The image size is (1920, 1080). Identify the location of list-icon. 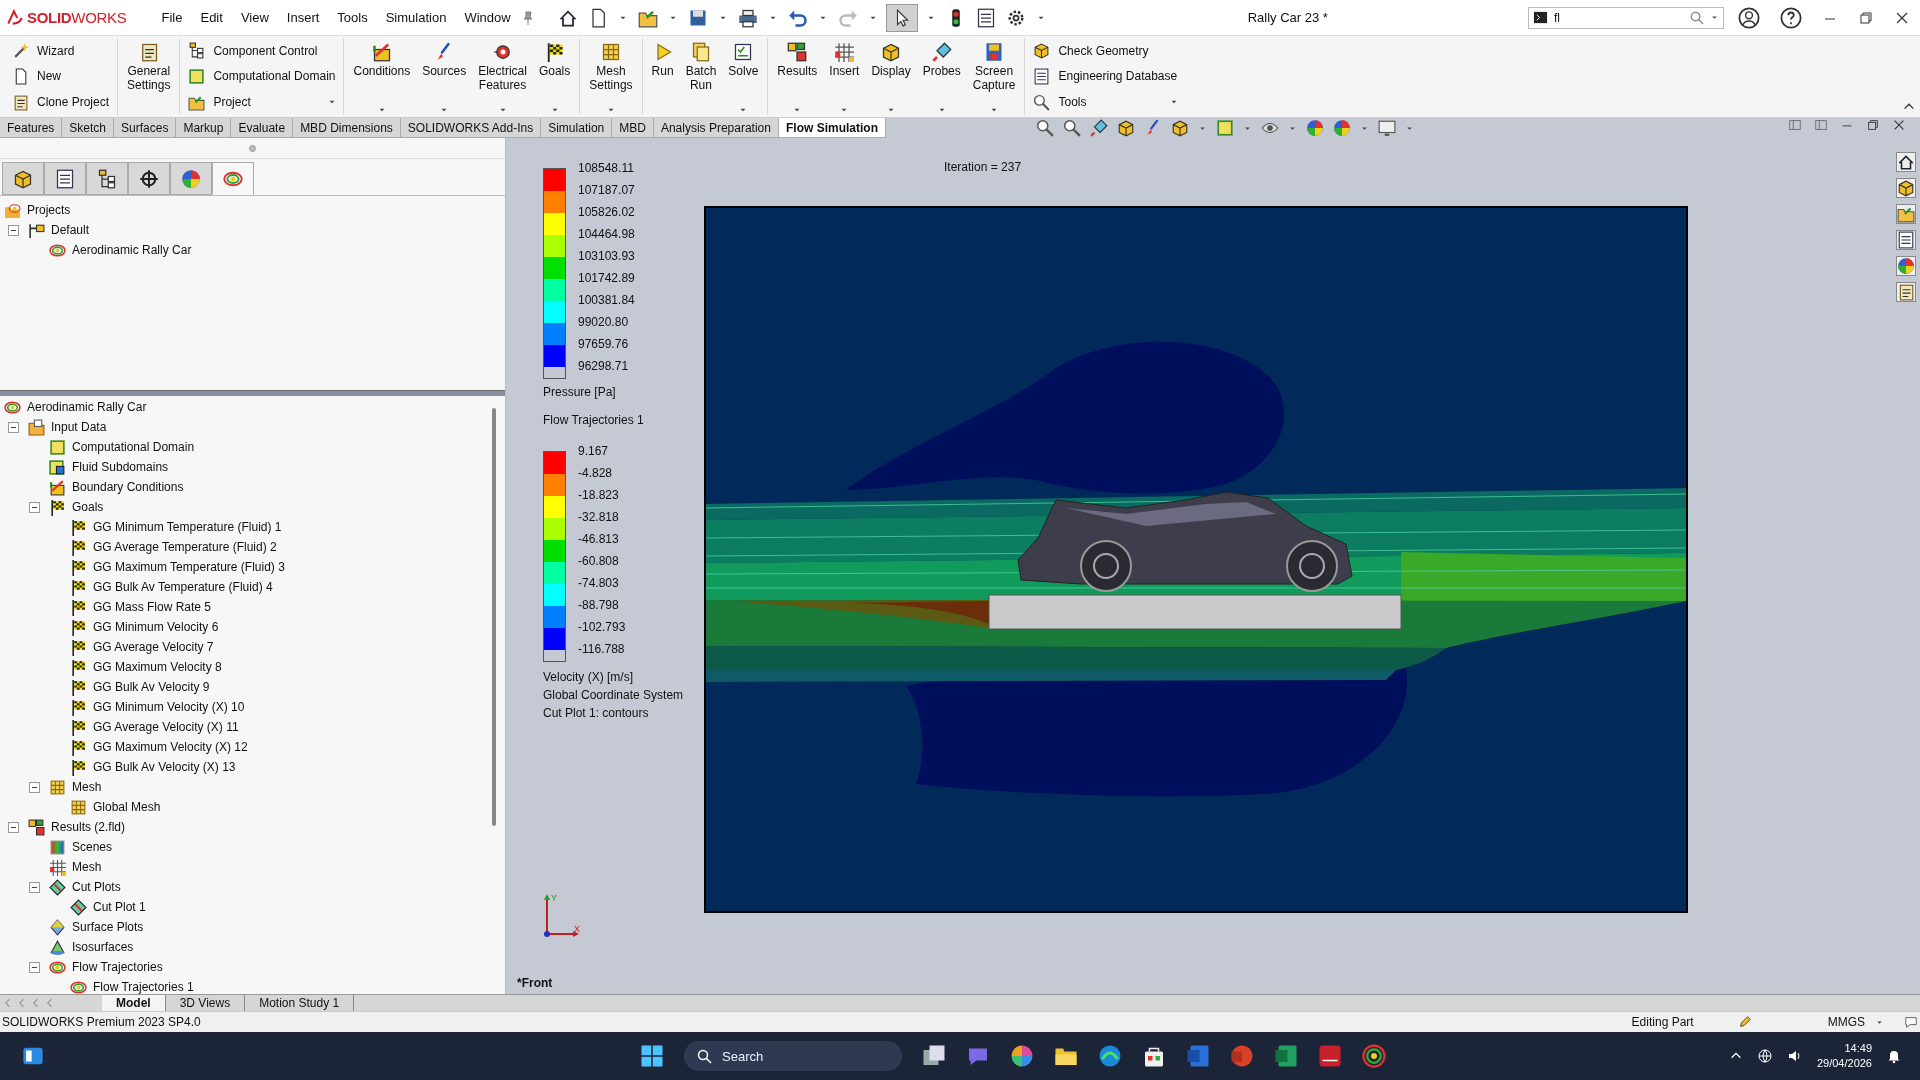
(985, 17).